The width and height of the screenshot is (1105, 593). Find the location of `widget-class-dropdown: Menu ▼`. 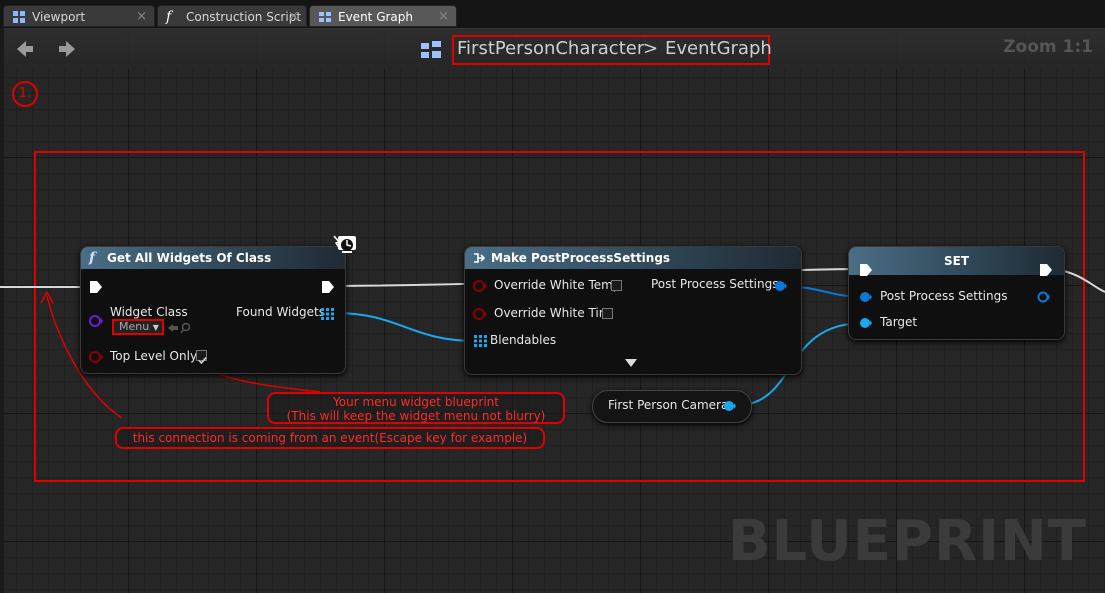

widget-class-dropdown: Menu ▼ is located at coordinates (138, 327).